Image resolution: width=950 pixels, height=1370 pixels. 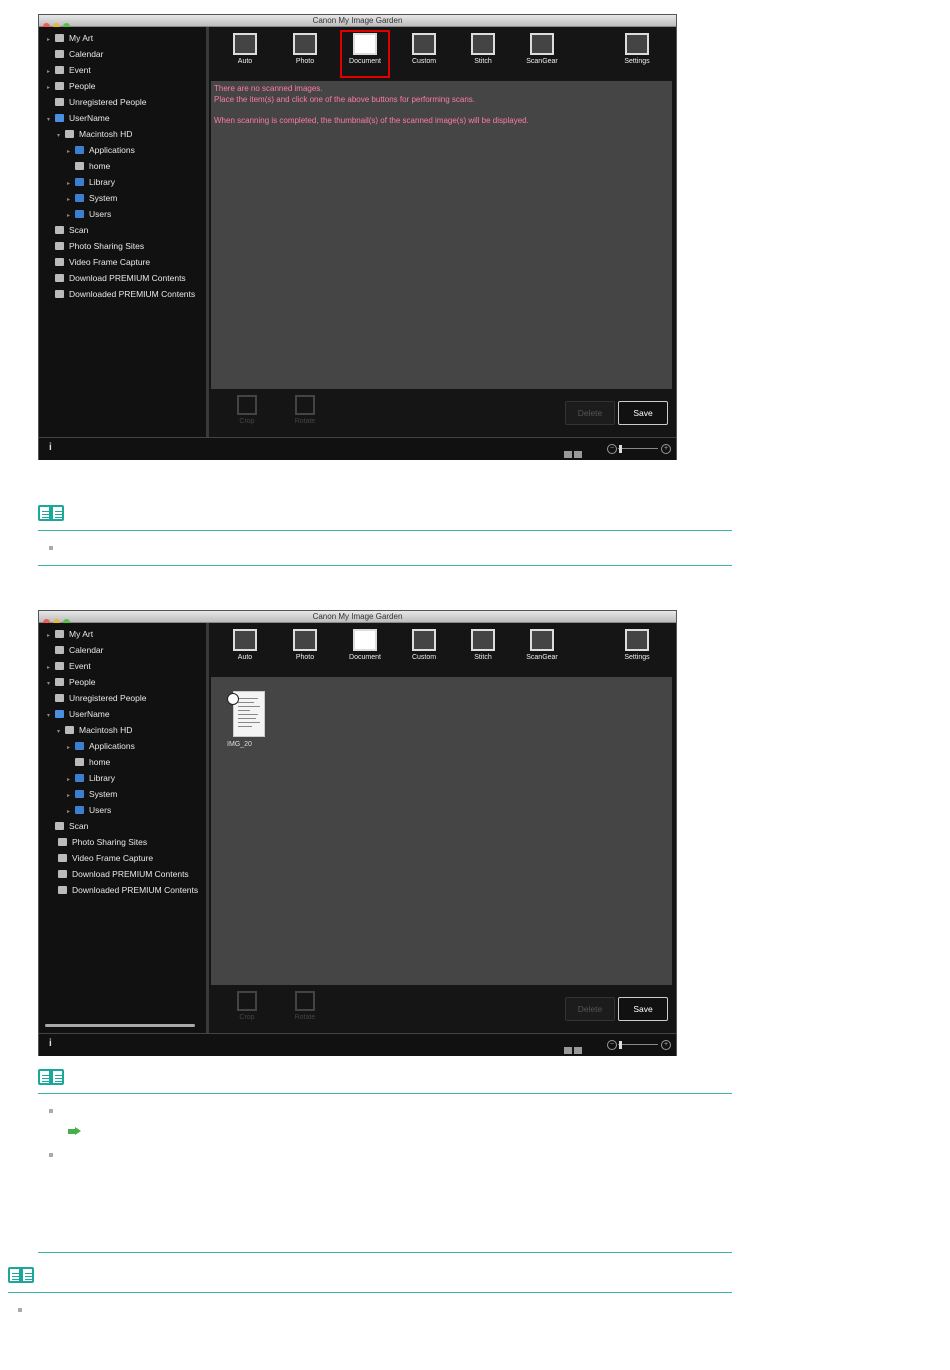 I want to click on rotate-label: Rotate, so click(x=305, y=421).